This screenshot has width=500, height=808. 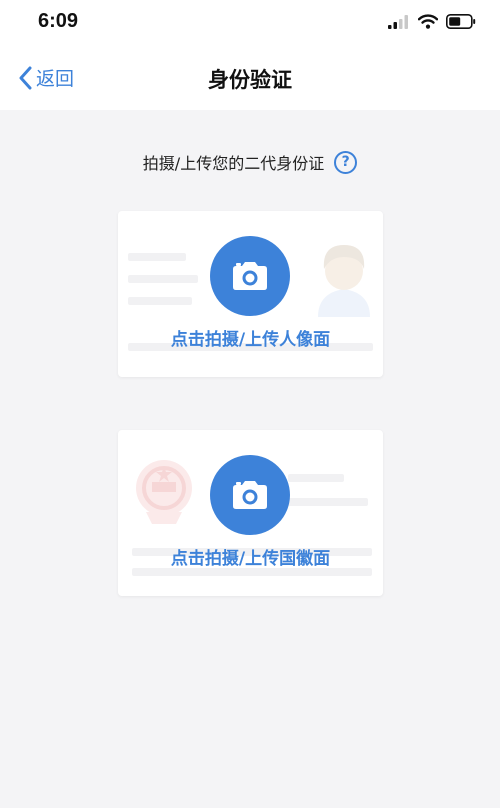 I want to click on id-front-upload-card: 点击拍摄/上传人像面, so click(x=250, y=294).